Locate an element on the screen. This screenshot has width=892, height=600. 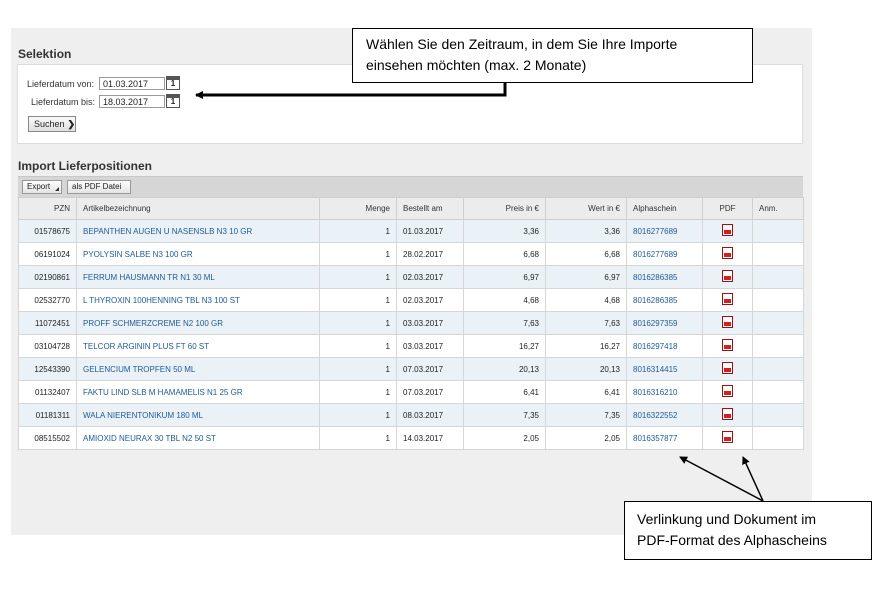
arrow-to-alphaschein is located at coordinates (721, 479).